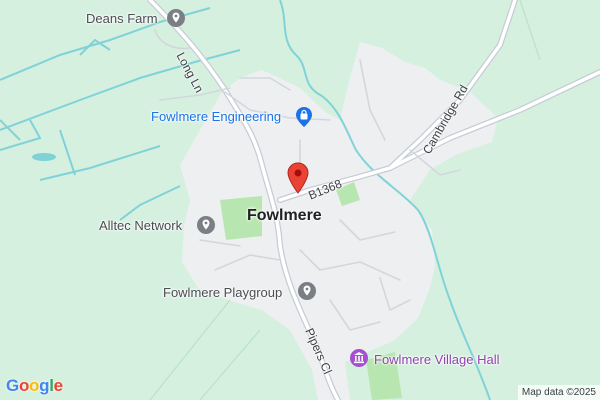 The image size is (600, 400). I want to click on alltec-network-label: Alltec Network, so click(141, 225).